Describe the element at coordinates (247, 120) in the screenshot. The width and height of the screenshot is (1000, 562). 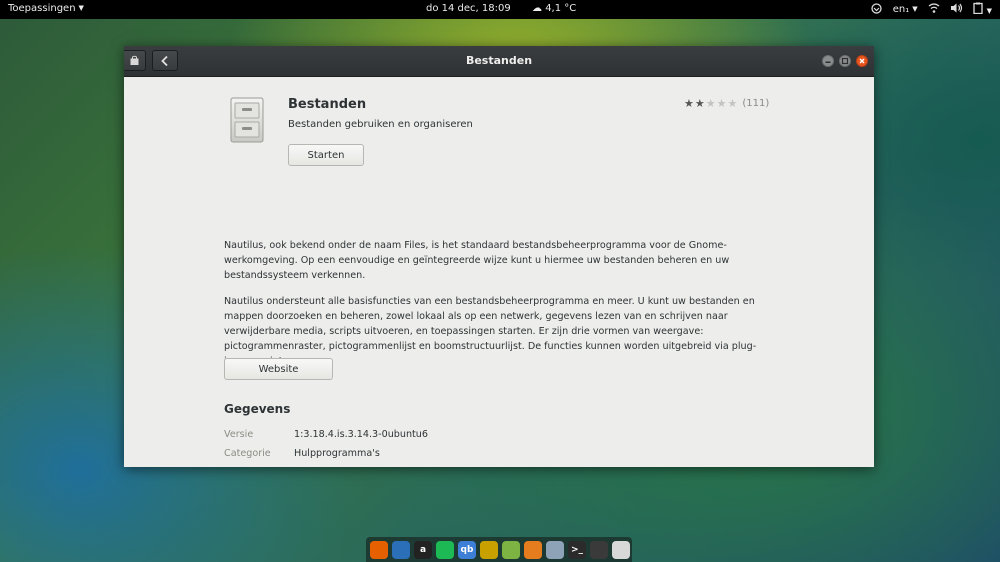
I see `file-cabinet-icon` at that location.